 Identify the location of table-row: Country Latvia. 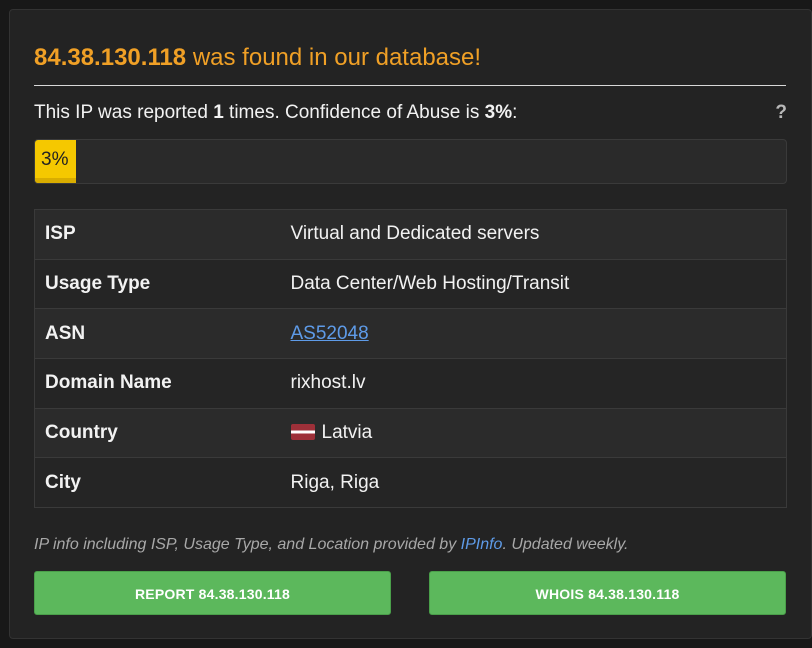
(410, 432).